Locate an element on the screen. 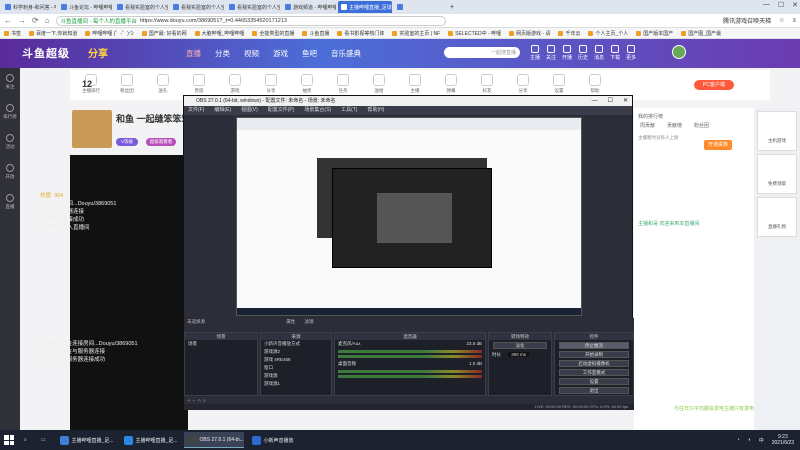 This screenshot has height=450, width=800. obs-menu-item: 文件(F) is located at coordinates (196, 110).